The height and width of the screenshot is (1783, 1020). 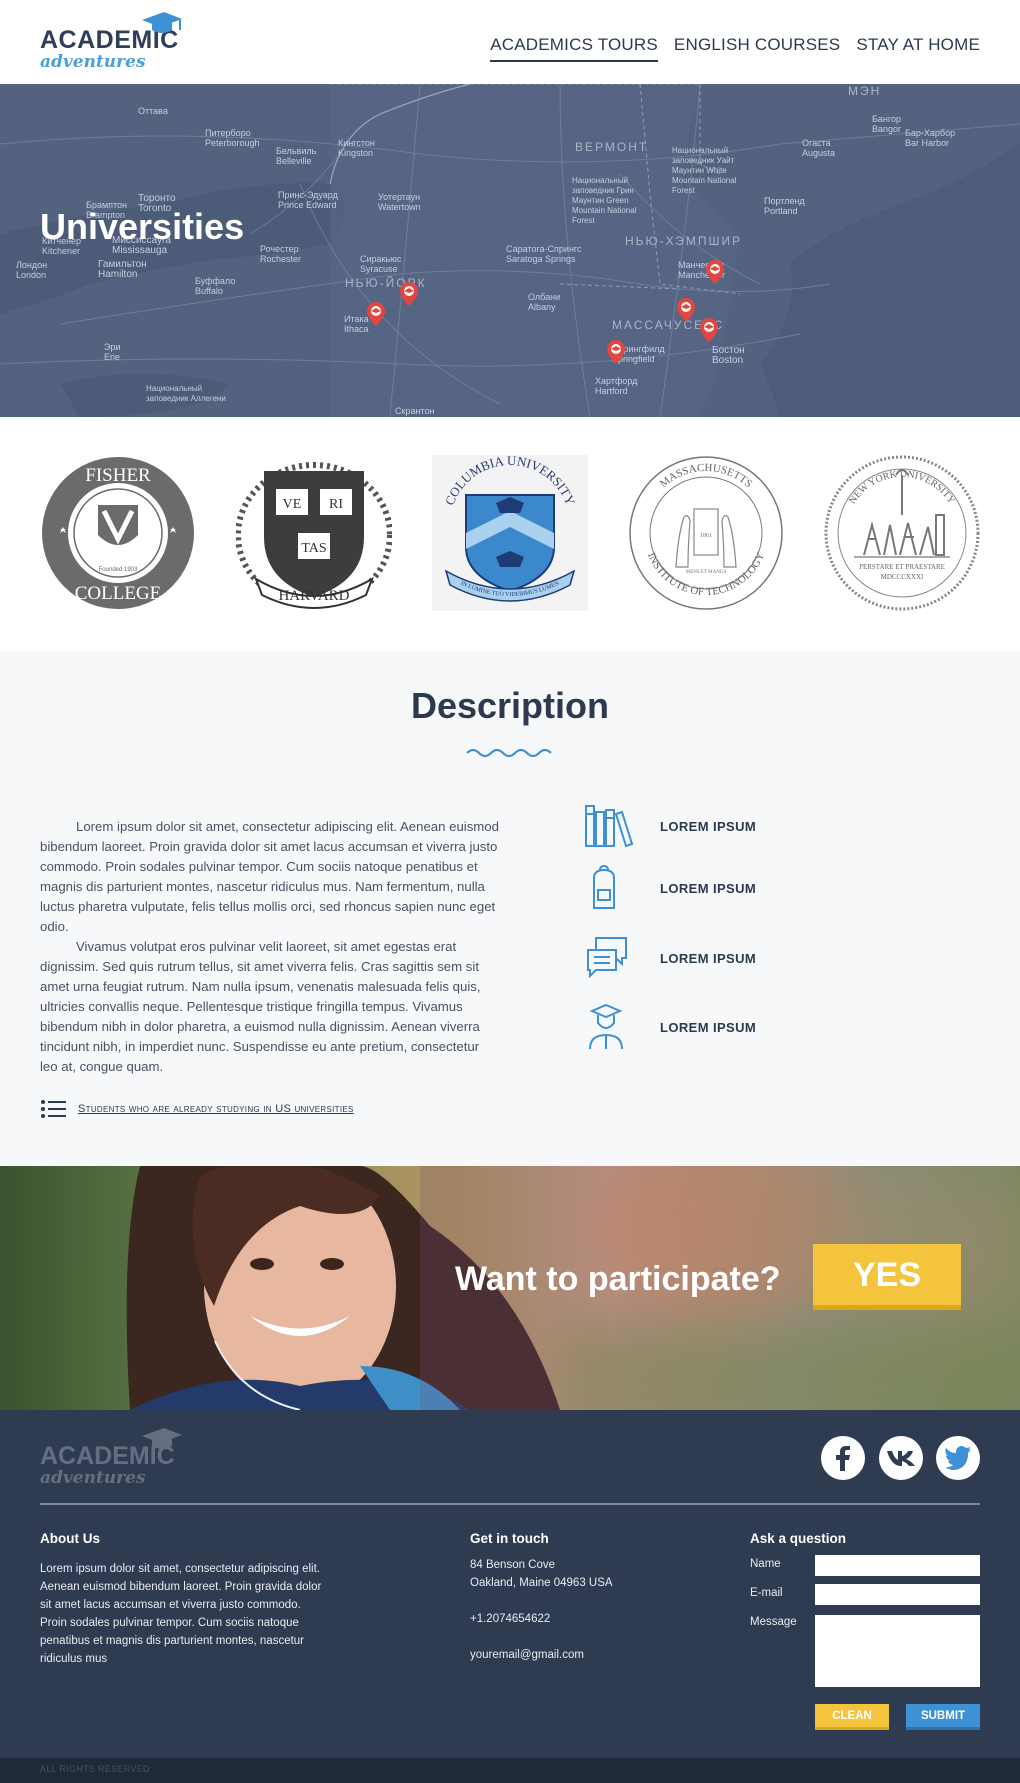 I want to click on svg-text: COLLEGE, so click(x=118, y=593).